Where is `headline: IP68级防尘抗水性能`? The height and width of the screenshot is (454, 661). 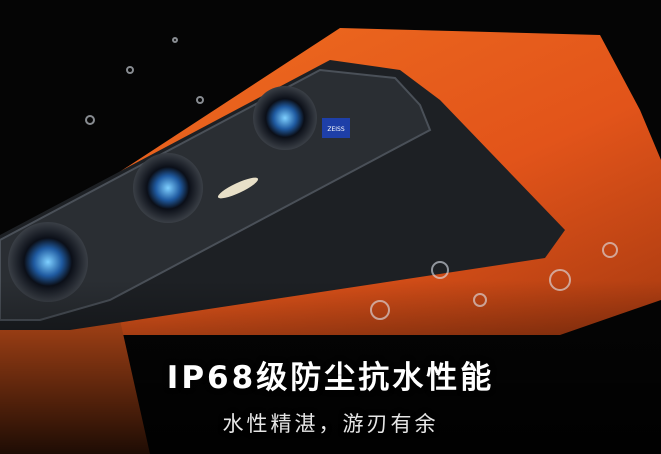 headline: IP68级防尘抗水性能 is located at coordinates (330, 378).